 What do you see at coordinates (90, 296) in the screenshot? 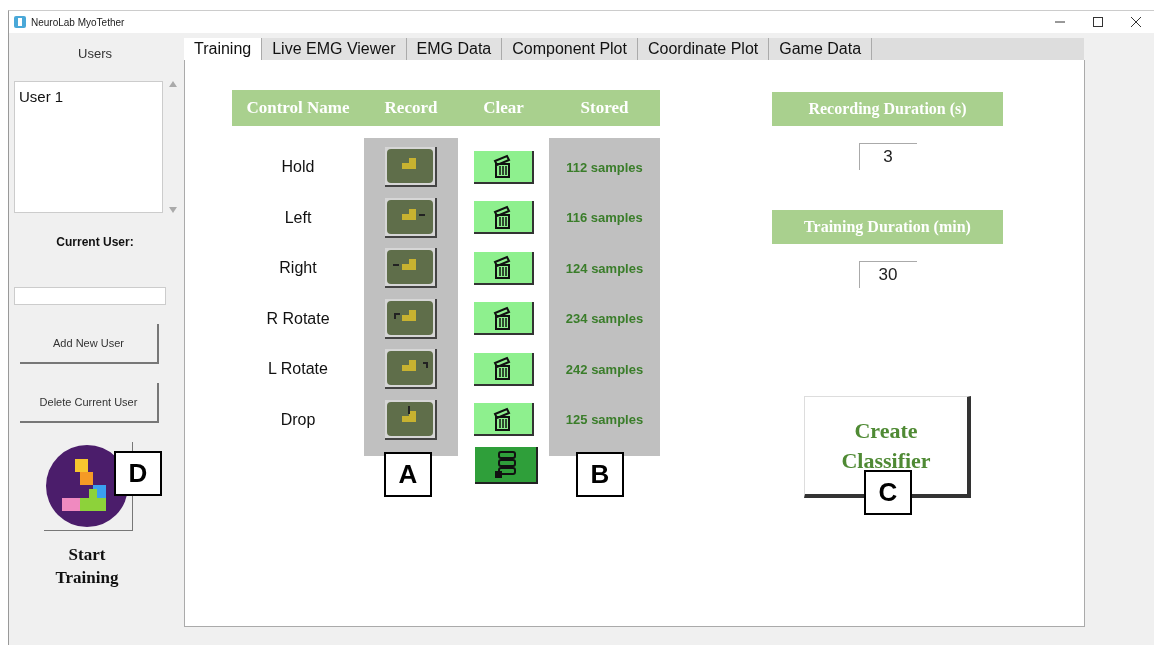
I see `current-user-field` at bounding box center [90, 296].